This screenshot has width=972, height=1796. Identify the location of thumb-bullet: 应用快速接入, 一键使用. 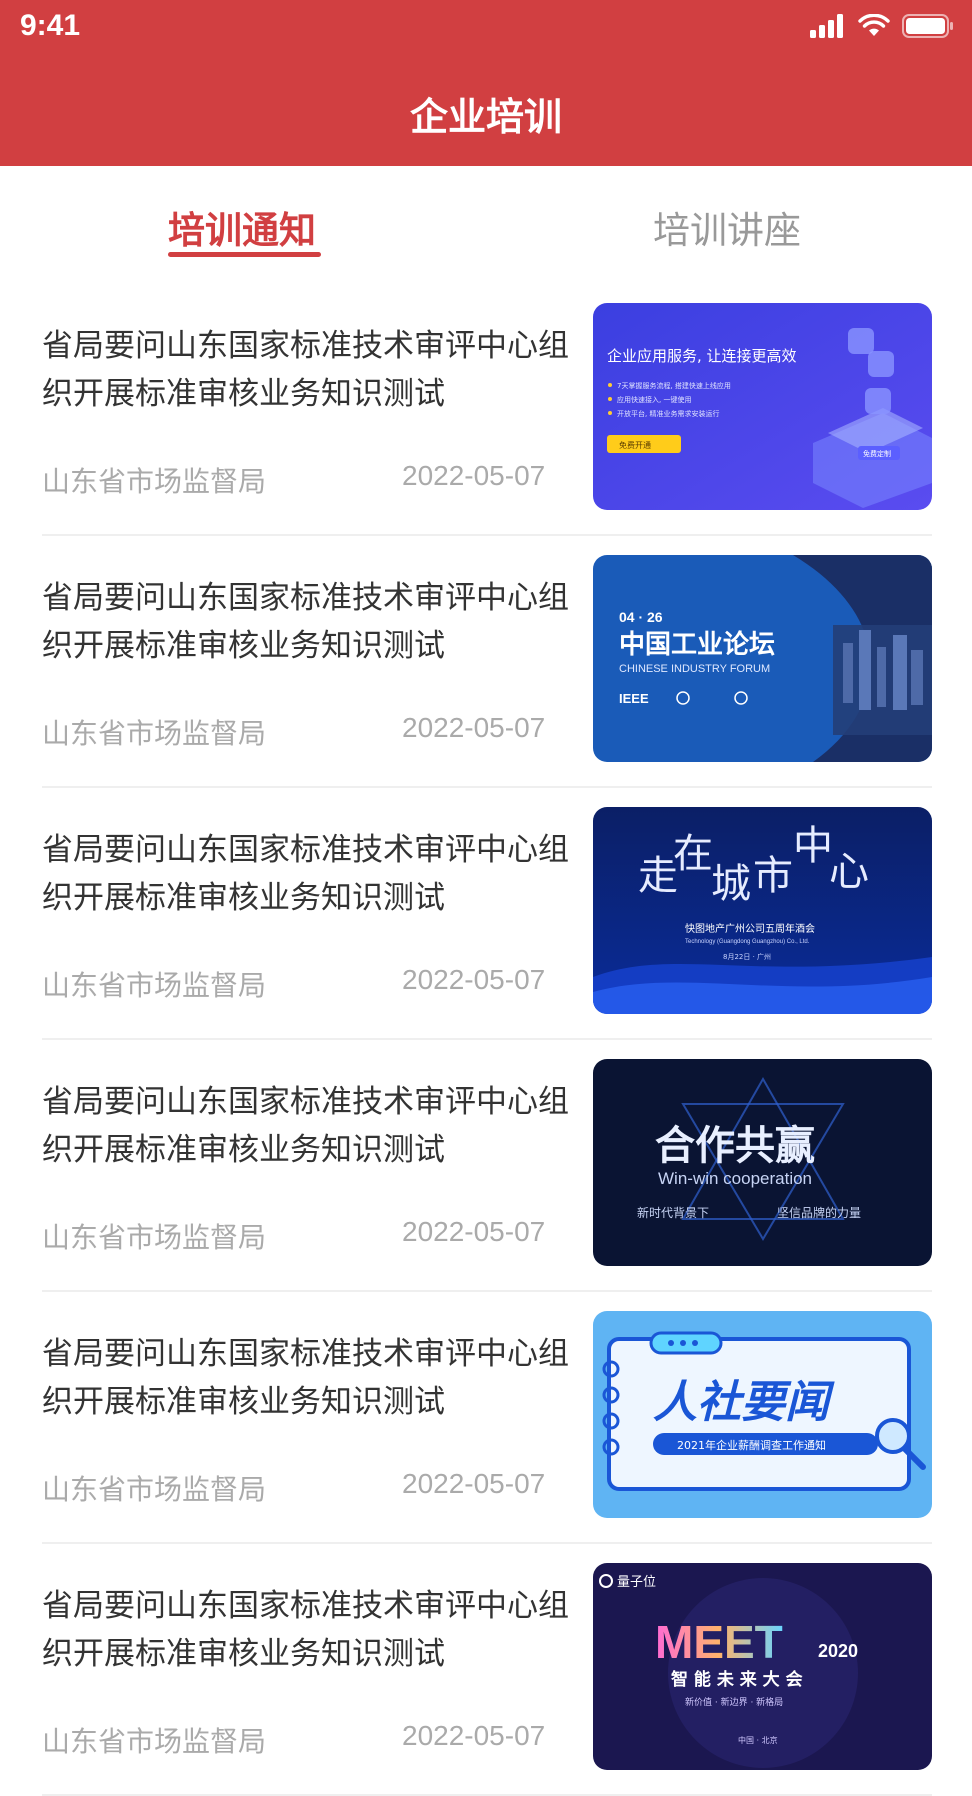
(654, 399).